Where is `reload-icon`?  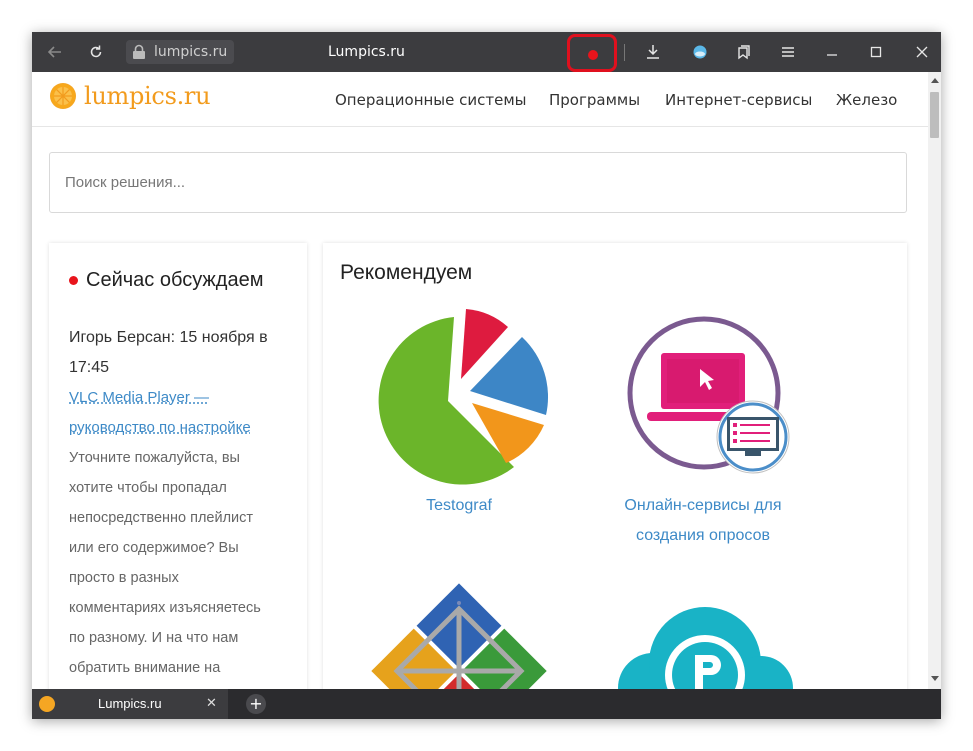
reload-icon is located at coordinates (96, 51).